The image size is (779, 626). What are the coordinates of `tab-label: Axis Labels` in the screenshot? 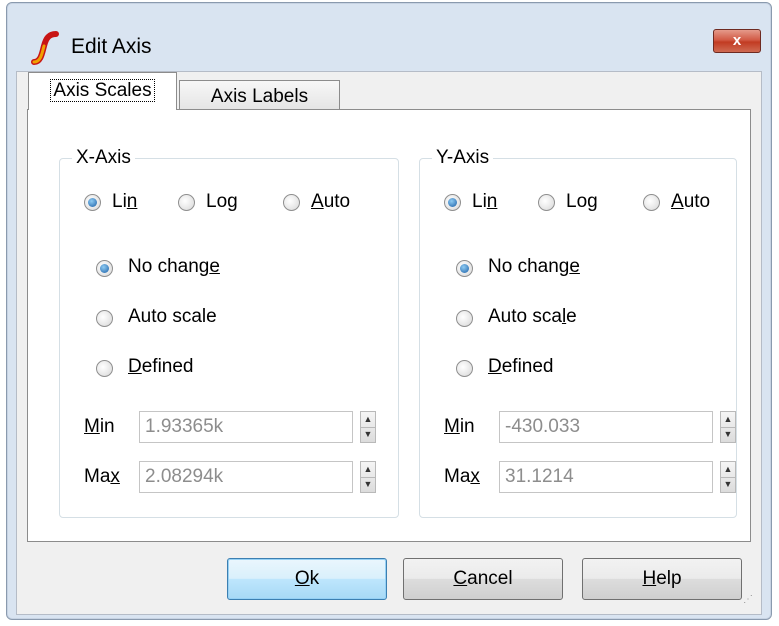 It's located at (259, 96).